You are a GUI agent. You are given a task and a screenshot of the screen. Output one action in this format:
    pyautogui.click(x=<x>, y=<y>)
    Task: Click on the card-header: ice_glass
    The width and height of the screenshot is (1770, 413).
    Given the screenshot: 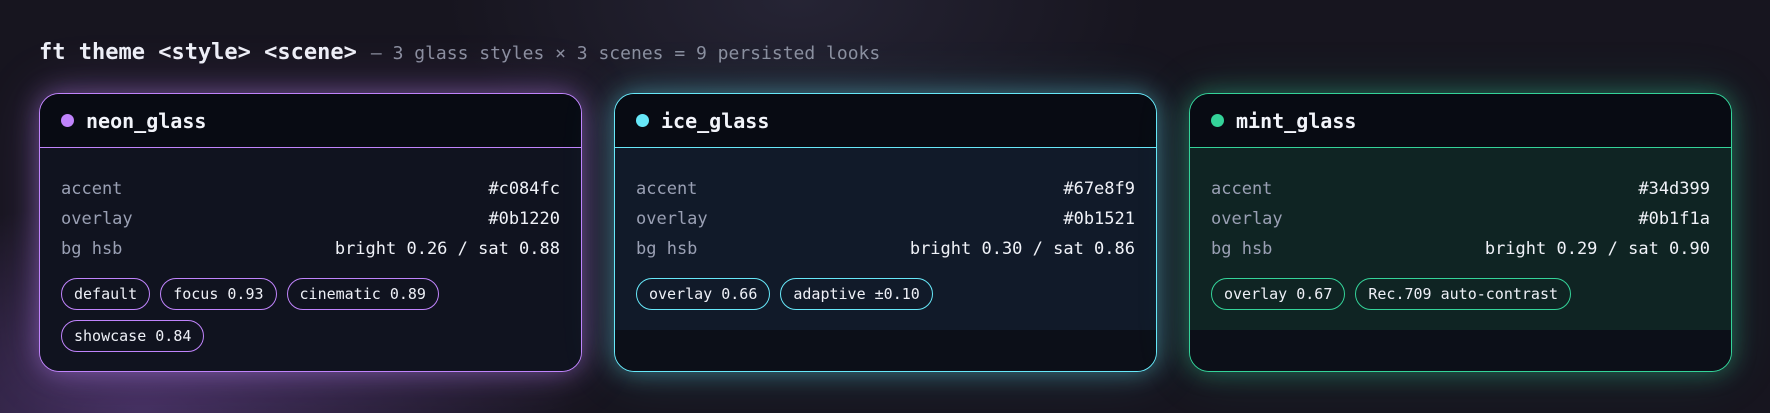 What is the action you would take?
    pyautogui.click(x=885, y=121)
    